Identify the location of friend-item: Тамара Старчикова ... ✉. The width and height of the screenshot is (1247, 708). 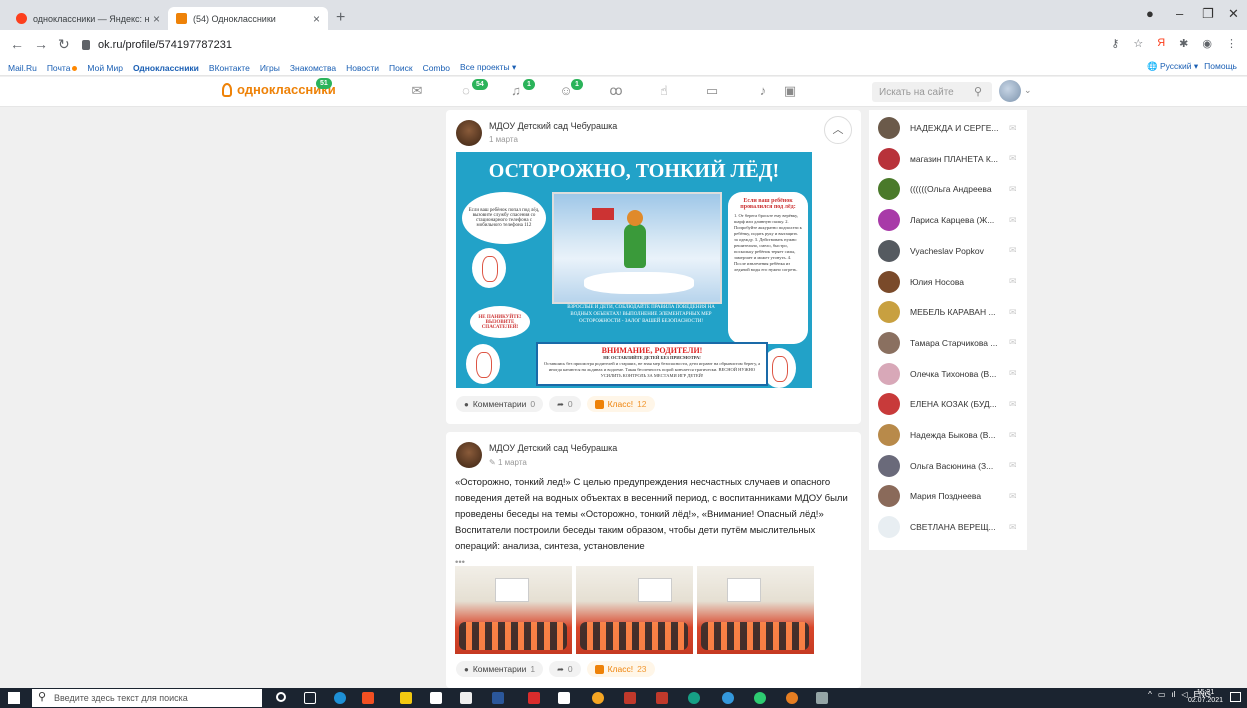
(950, 342).